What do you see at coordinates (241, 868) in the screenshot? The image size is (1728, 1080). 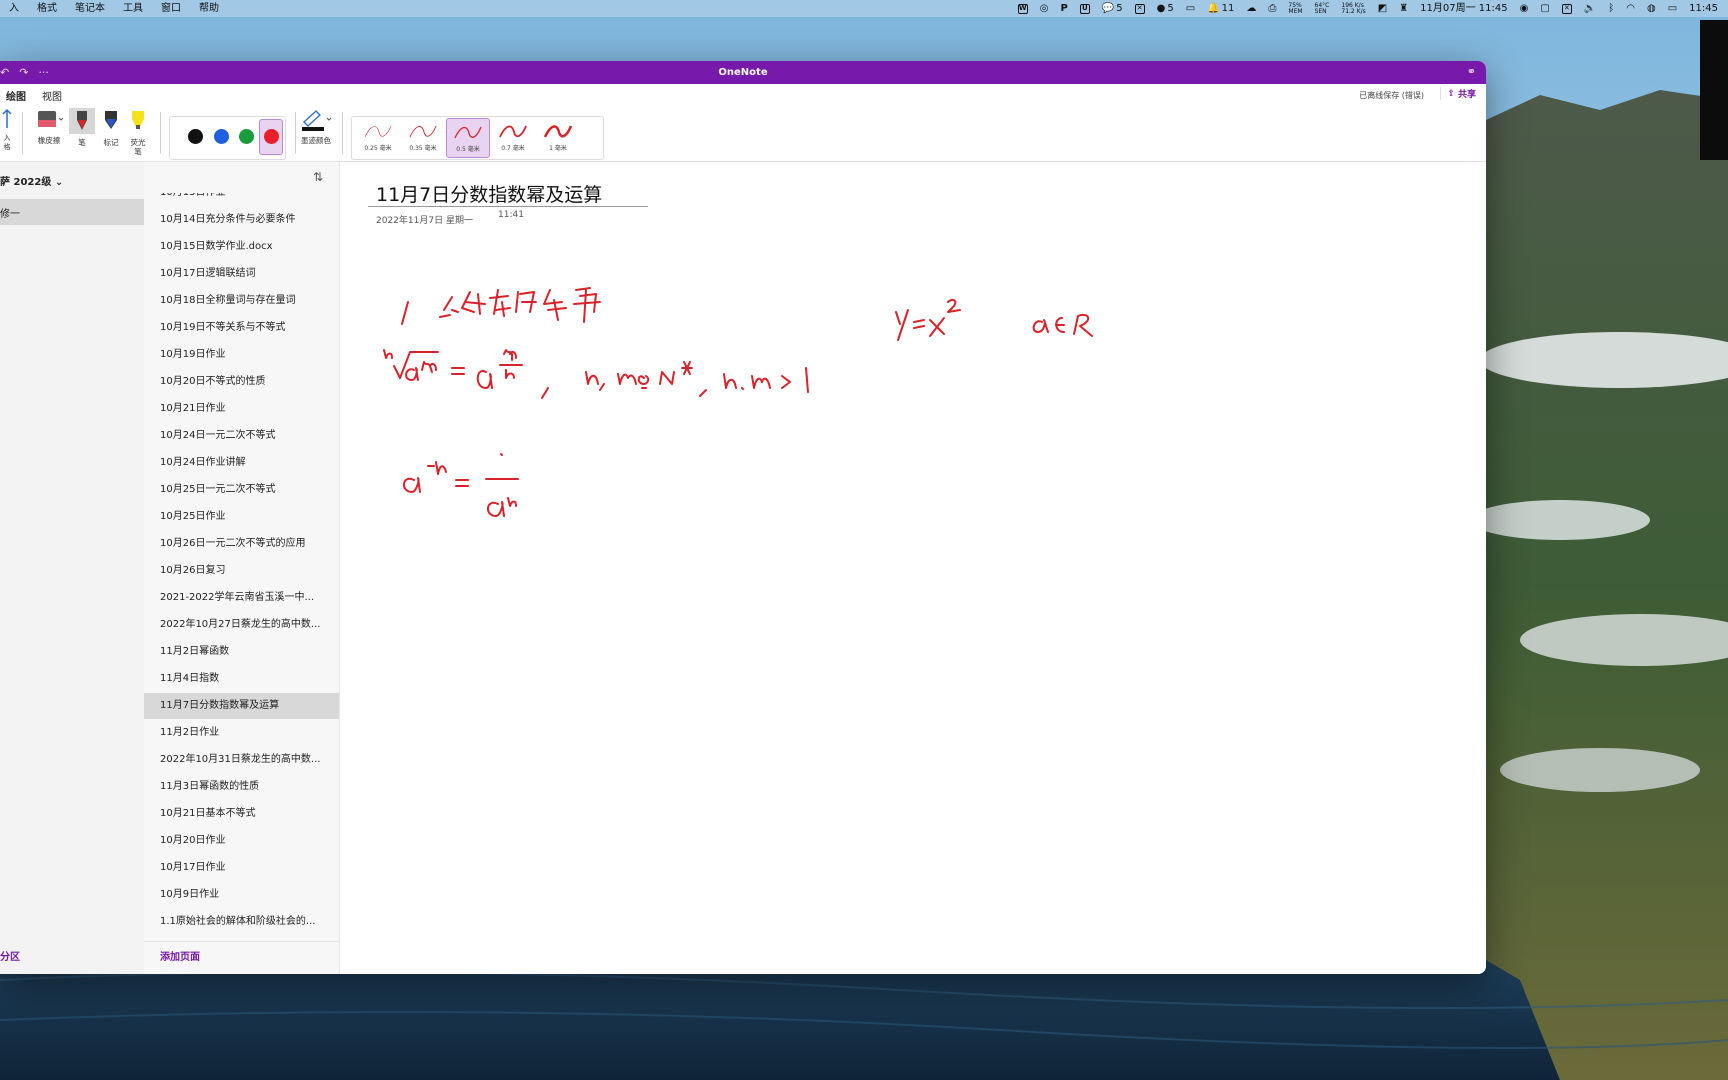 I see `page-item: 10月17日作业` at bounding box center [241, 868].